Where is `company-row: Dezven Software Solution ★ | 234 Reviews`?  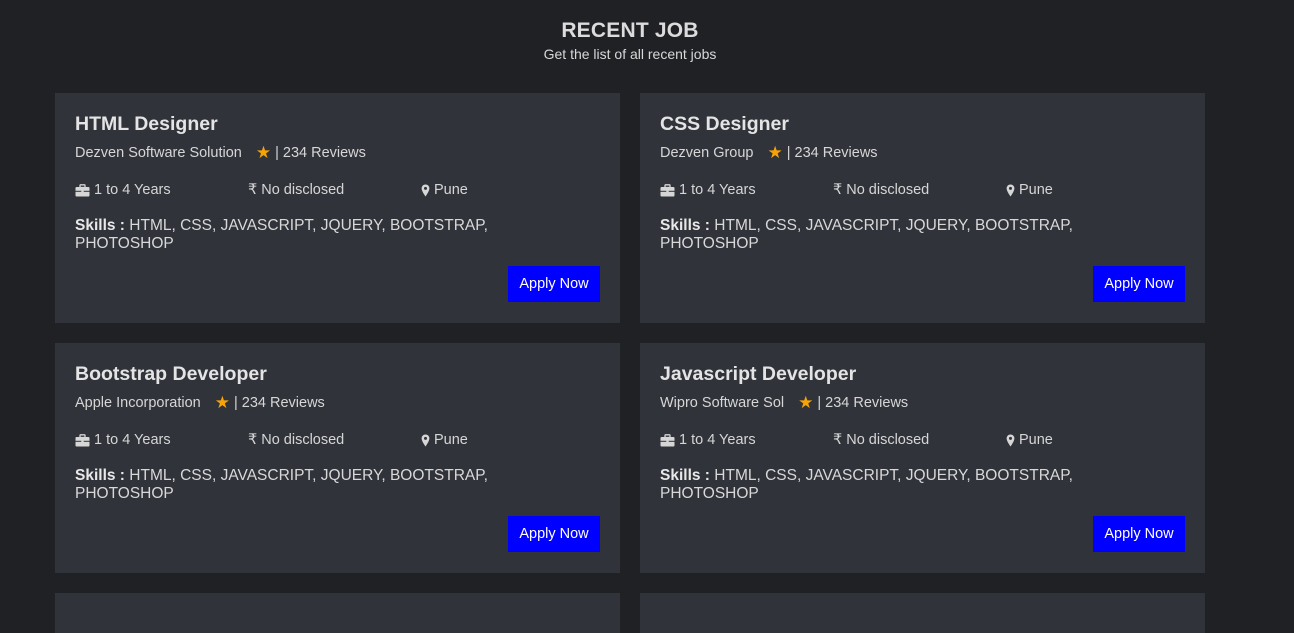
company-row: Dezven Software Solution ★ | 234 Reviews is located at coordinates (337, 153).